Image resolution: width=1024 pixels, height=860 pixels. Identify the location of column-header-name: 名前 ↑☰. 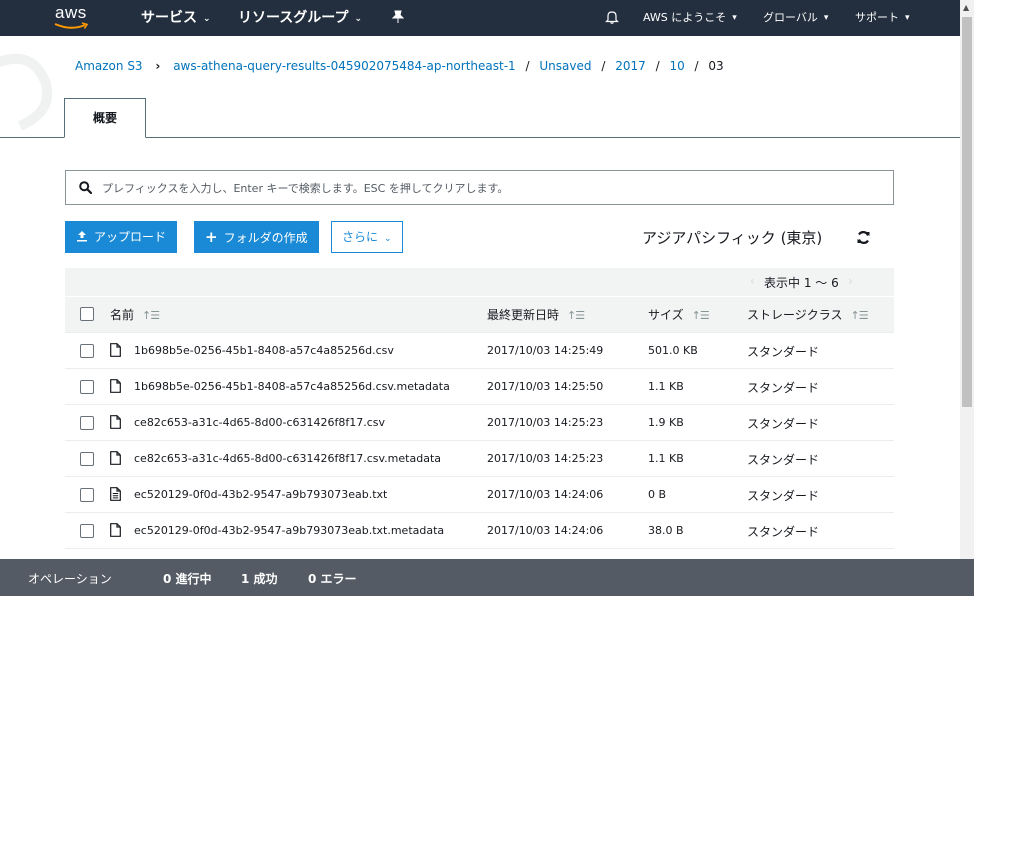
(135, 314).